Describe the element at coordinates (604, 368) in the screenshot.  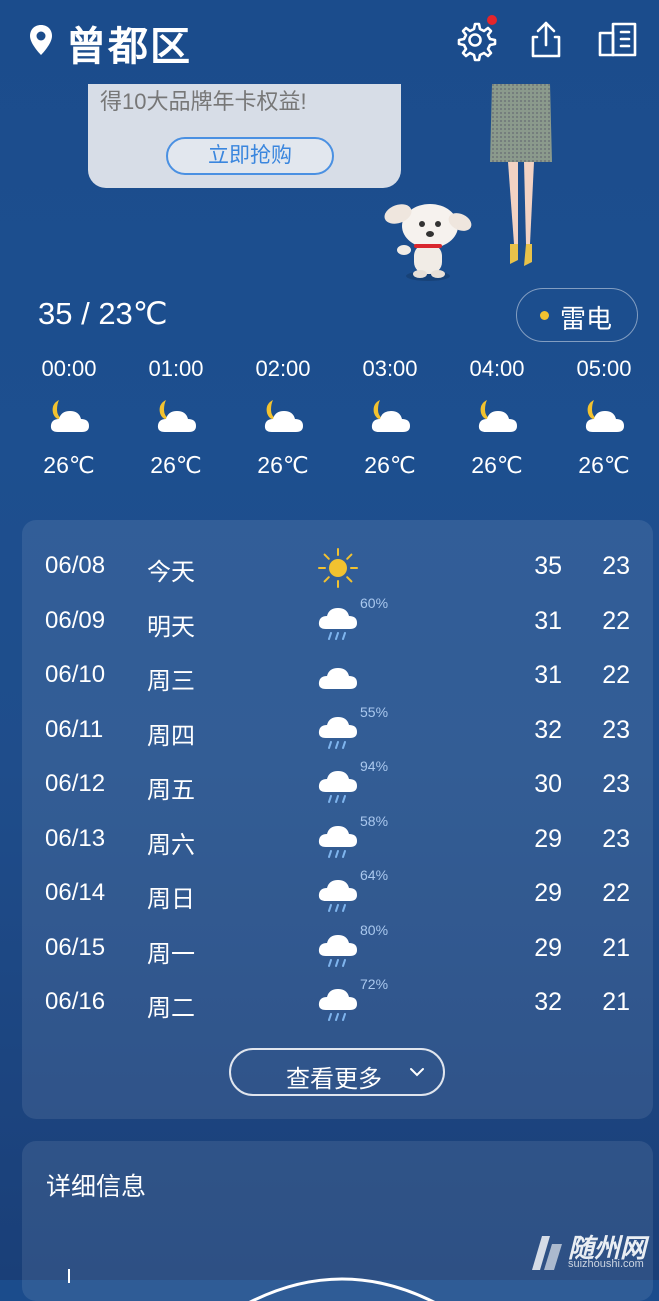
I see `hour-time: 05:00` at that location.